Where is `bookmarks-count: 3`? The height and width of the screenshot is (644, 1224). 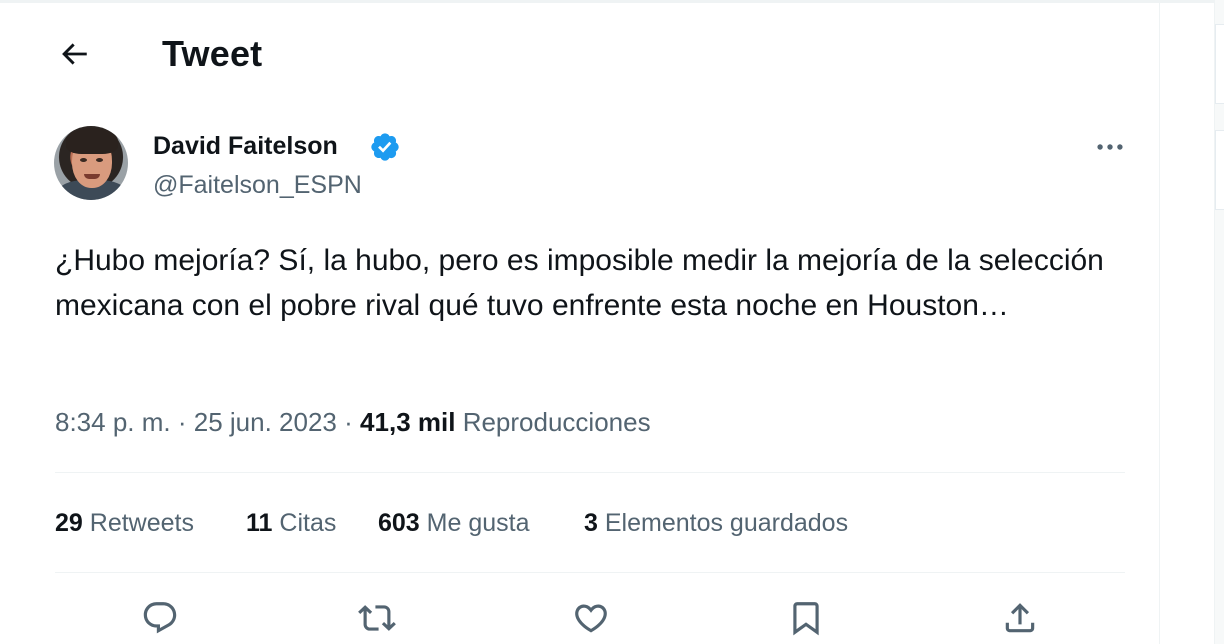
bookmarks-count: 3 is located at coordinates (591, 523).